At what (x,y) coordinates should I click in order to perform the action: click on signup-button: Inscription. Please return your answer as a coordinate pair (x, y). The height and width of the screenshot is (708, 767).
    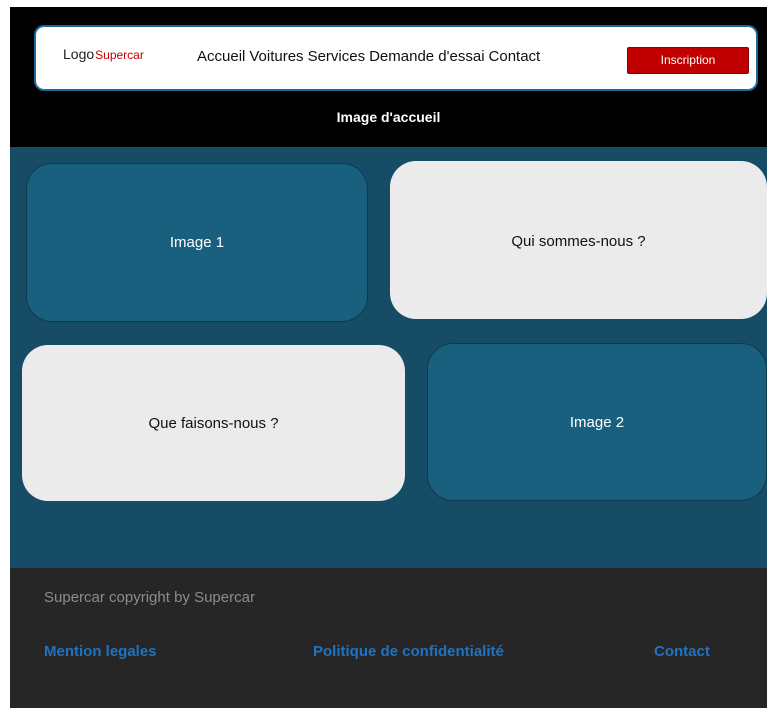
    Looking at the image, I should click on (688, 60).